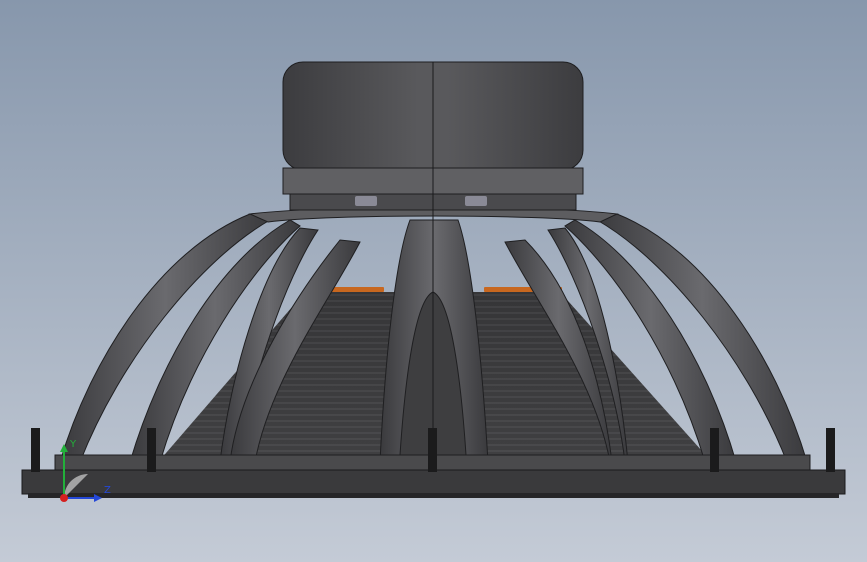 The image size is (867, 562). Describe the element at coordinates (73, 444) in the screenshot. I see `y-axis-label: Y` at that location.